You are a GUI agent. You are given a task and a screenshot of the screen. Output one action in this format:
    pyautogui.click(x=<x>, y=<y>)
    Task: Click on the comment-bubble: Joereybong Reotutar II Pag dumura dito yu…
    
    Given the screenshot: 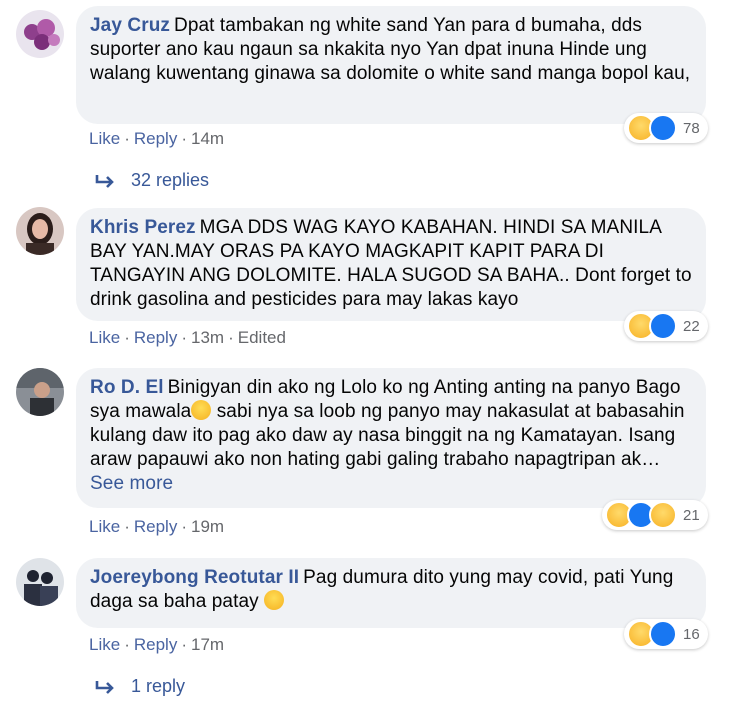 What is the action you would take?
    pyautogui.click(x=391, y=593)
    